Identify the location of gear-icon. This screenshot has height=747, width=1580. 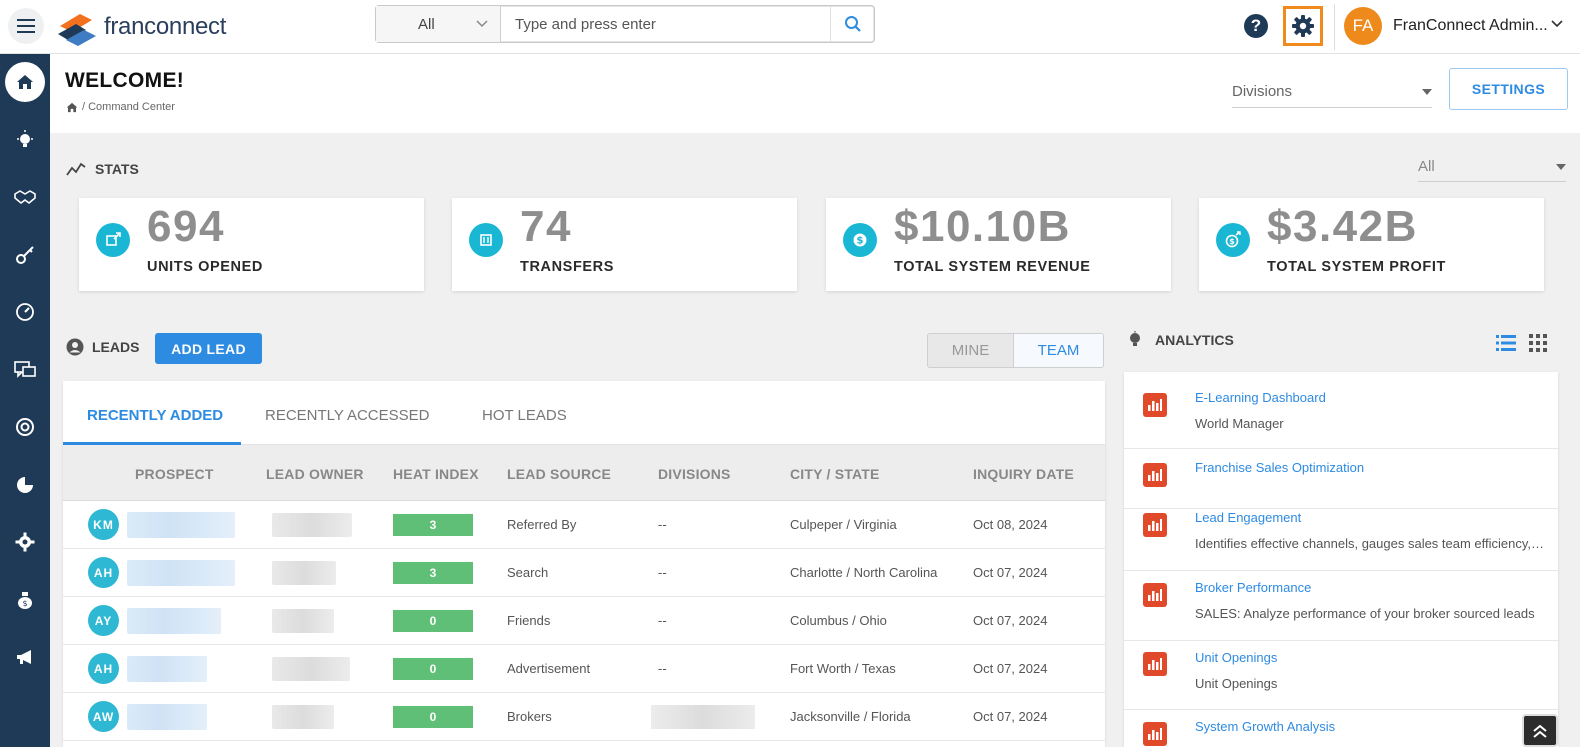
(1303, 26).